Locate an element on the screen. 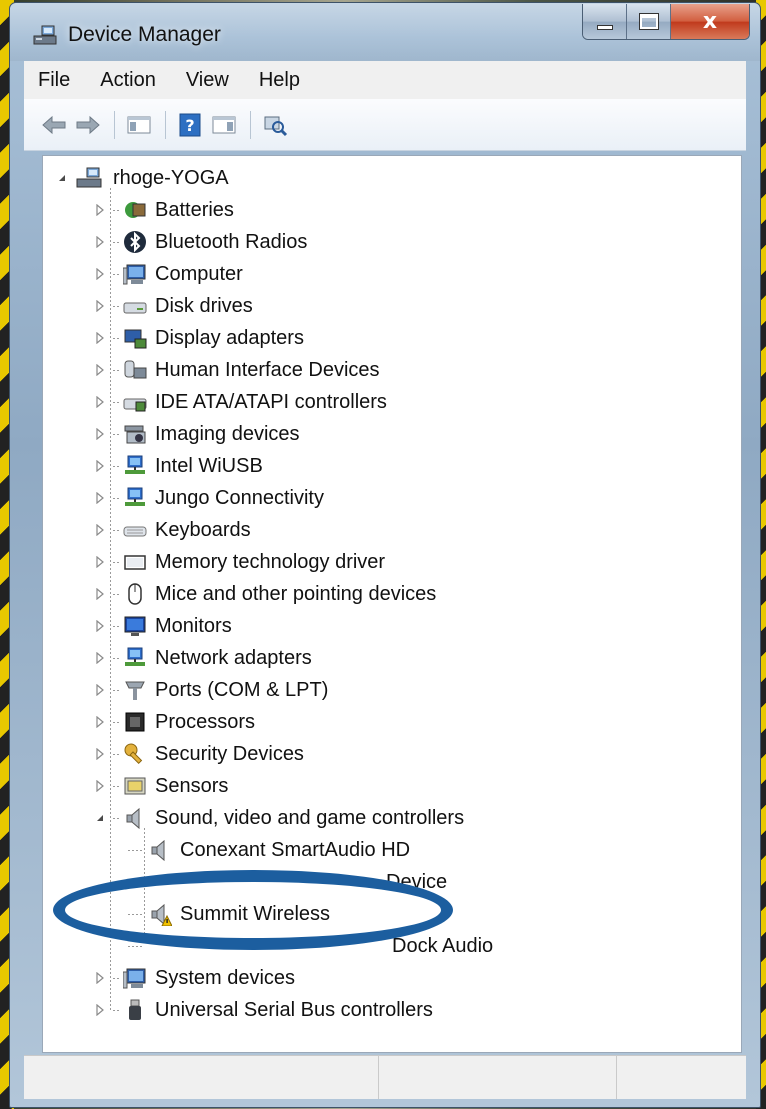 This screenshot has height=1109, width=766. tree-category-item: Batteries is located at coordinates (163, 210).